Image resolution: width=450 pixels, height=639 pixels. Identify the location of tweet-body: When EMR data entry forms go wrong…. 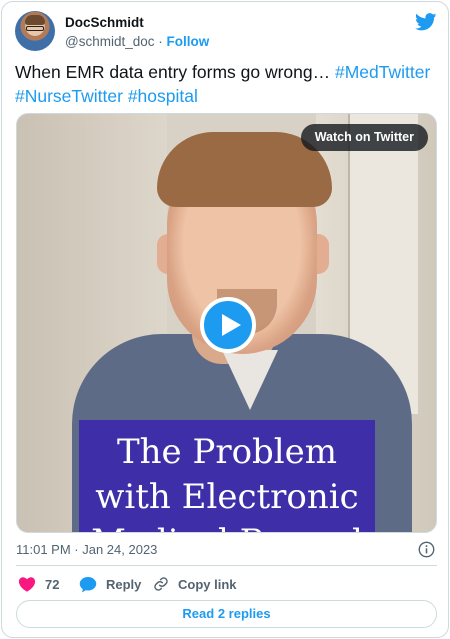
(175, 72).